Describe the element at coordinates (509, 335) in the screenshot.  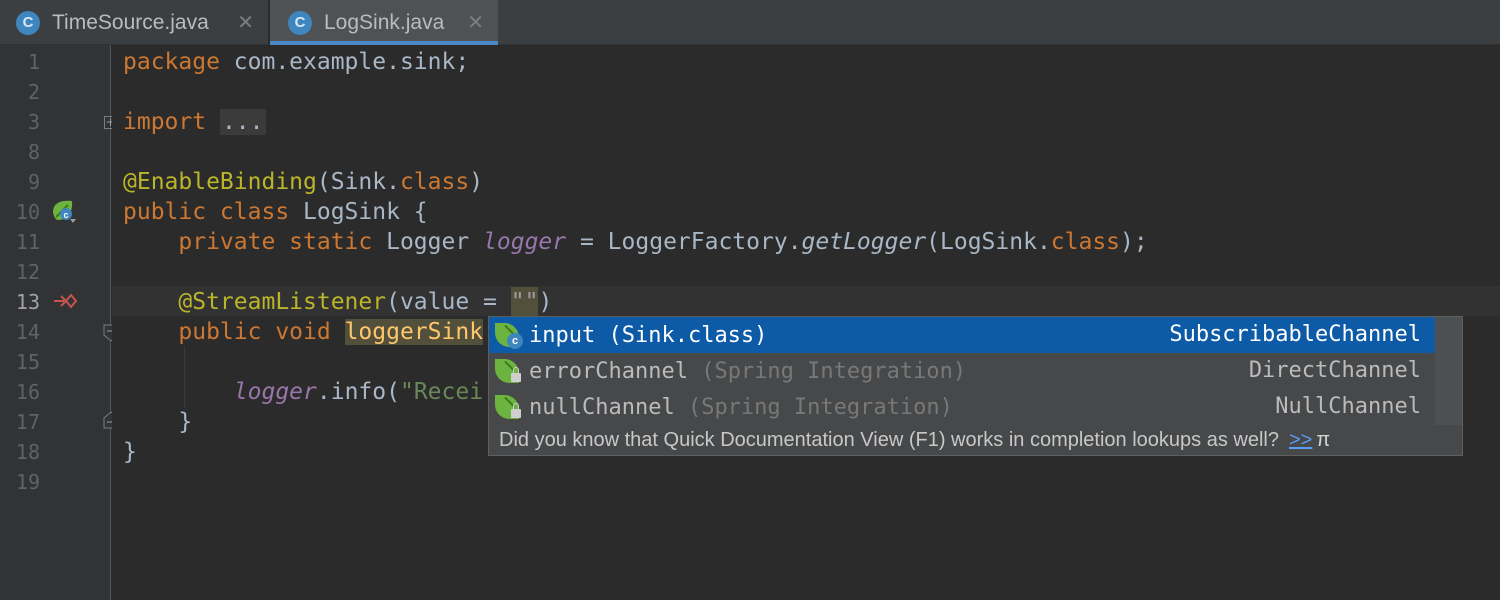
I see `spring-channel-icon: c` at that location.